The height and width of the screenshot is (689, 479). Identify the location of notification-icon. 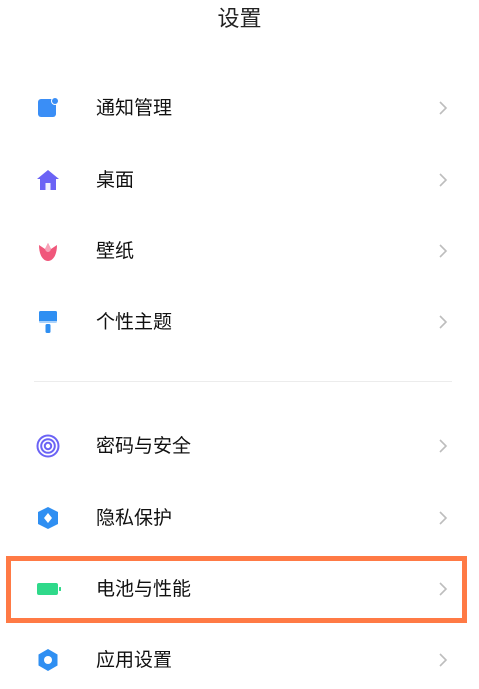
(48, 107).